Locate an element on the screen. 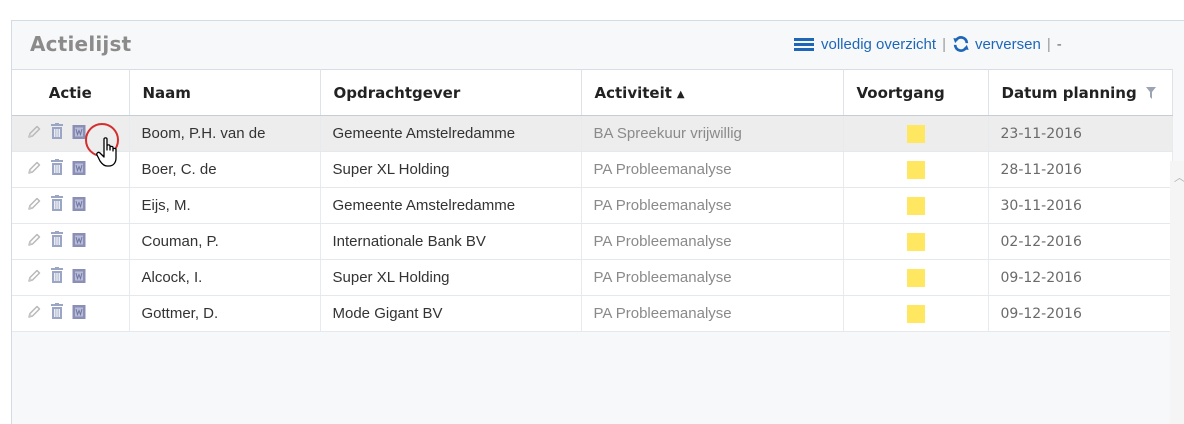 This screenshot has width=1184, height=424. column-header-voortgang: Voortgang is located at coordinates (916, 92).